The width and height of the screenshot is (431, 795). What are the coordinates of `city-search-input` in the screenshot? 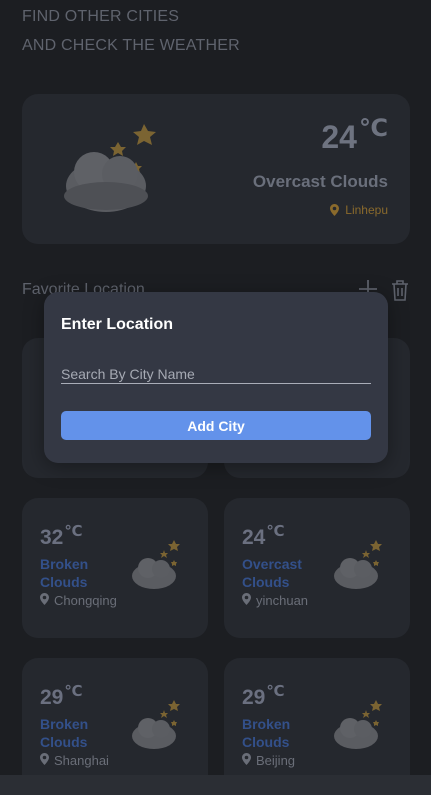 It's located at (216, 374).